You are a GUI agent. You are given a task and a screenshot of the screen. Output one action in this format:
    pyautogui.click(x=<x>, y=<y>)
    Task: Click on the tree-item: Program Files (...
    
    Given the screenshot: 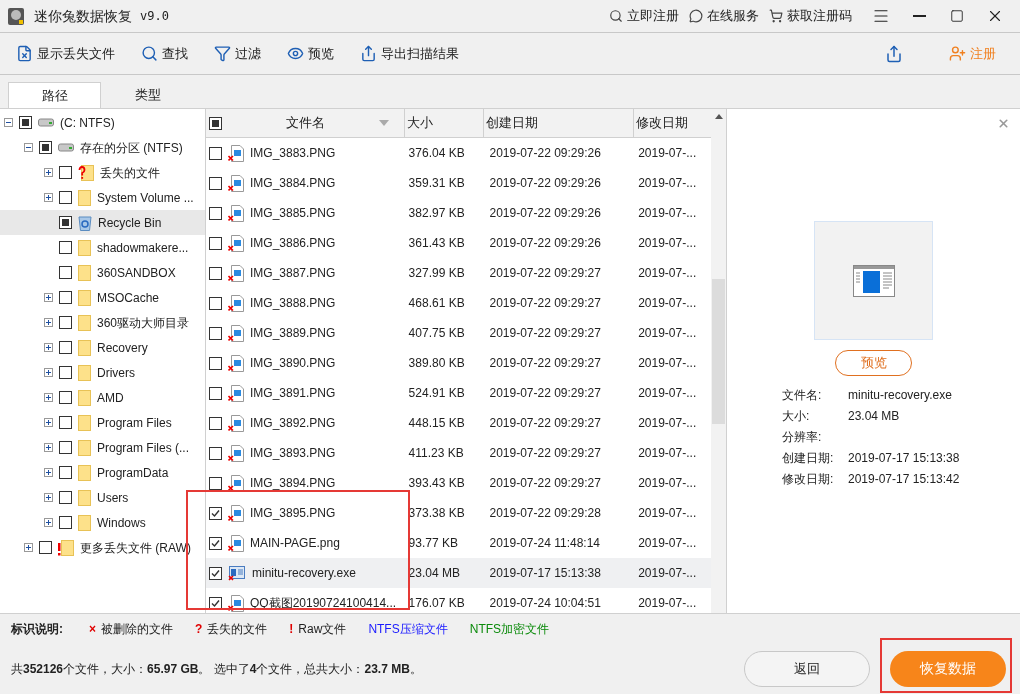 What is the action you would take?
    pyautogui.click(x=102, y=447)
    